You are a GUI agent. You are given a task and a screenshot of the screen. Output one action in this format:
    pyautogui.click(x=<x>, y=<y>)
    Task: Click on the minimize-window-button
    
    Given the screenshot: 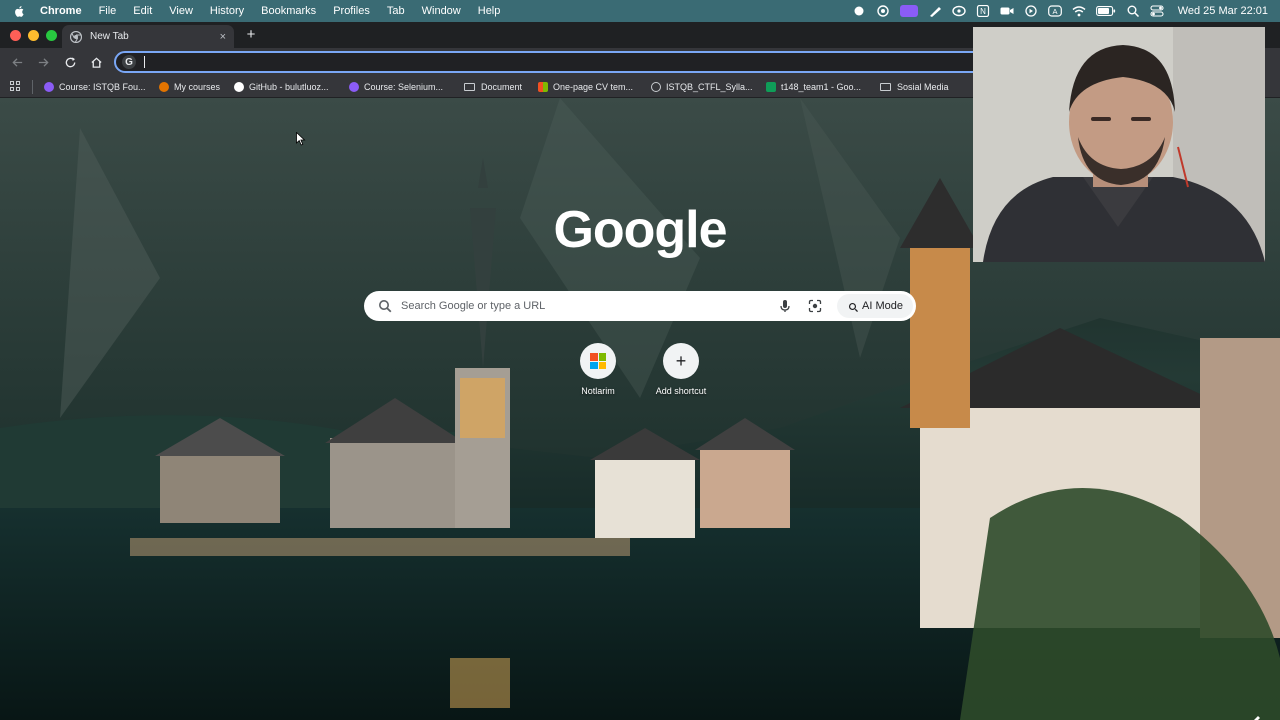 What is the action you would take?
    pyautogui.click(x=33, y=35)
    